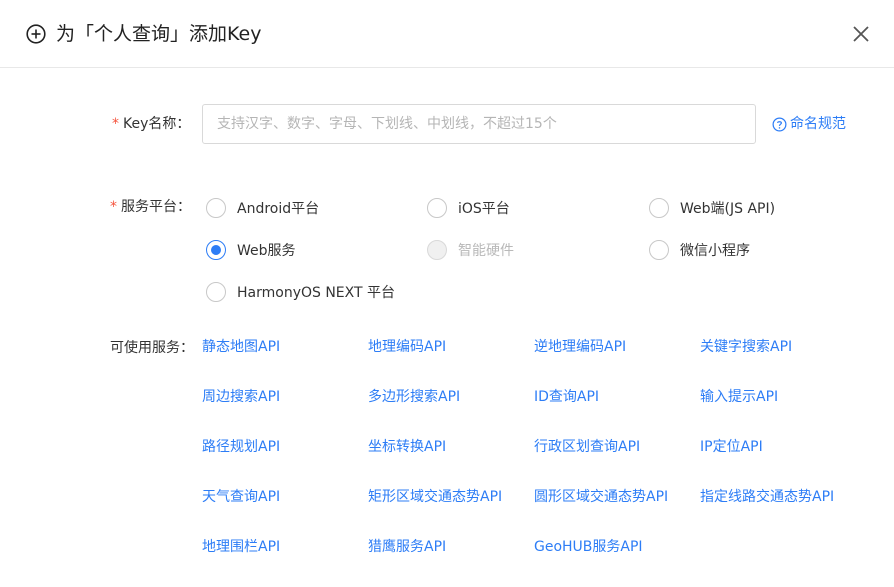 The height and width of the screenshot is (587, 894). I want to click on radio-web-service: Web服务, so click(251, 250).